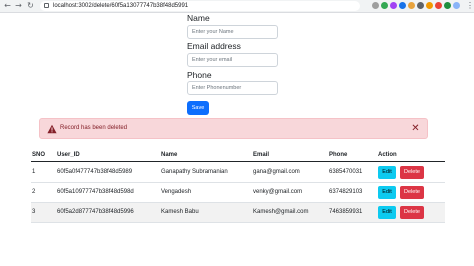 The width and height of the screenshot is (474, 266). I want to click on browser-menu-icon: ⋮, so click(470, 6).